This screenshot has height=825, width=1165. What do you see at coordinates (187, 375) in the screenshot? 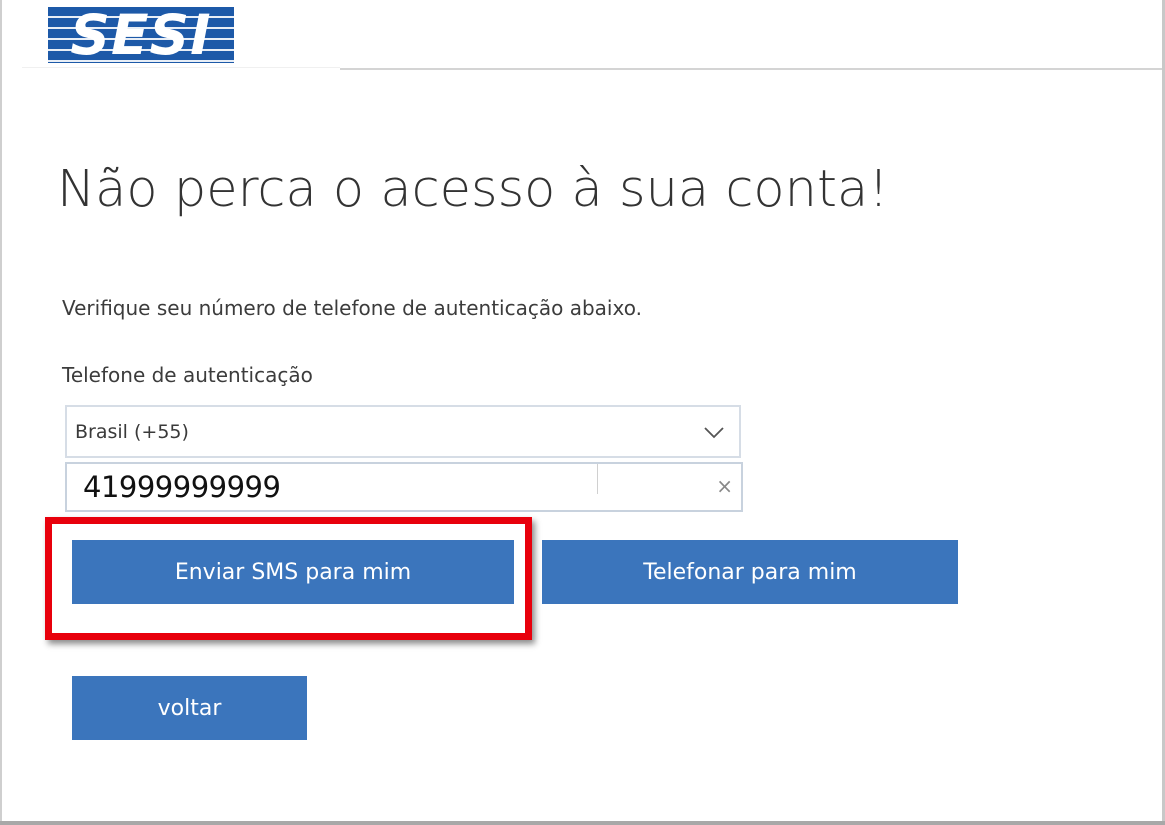
I see `phone-field-label: Telefone de autenticação` at bounding box center [187, 375].